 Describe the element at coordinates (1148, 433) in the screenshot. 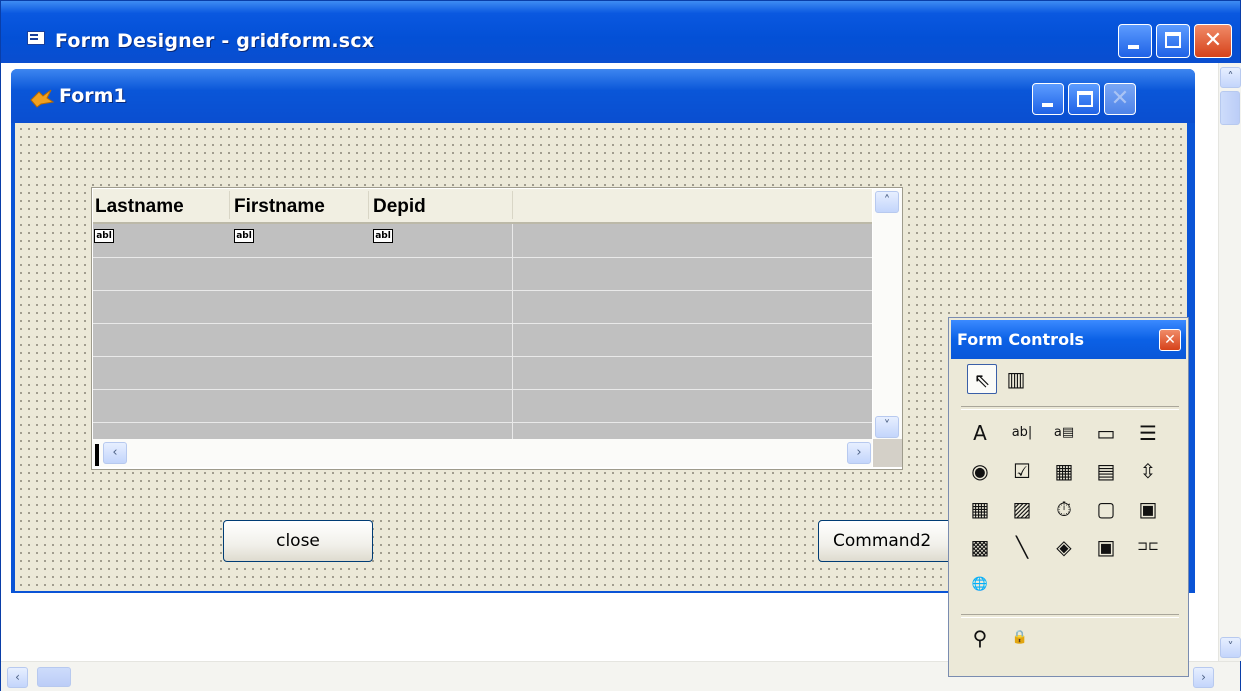

I see `command-group-icon: ☰` at that location.